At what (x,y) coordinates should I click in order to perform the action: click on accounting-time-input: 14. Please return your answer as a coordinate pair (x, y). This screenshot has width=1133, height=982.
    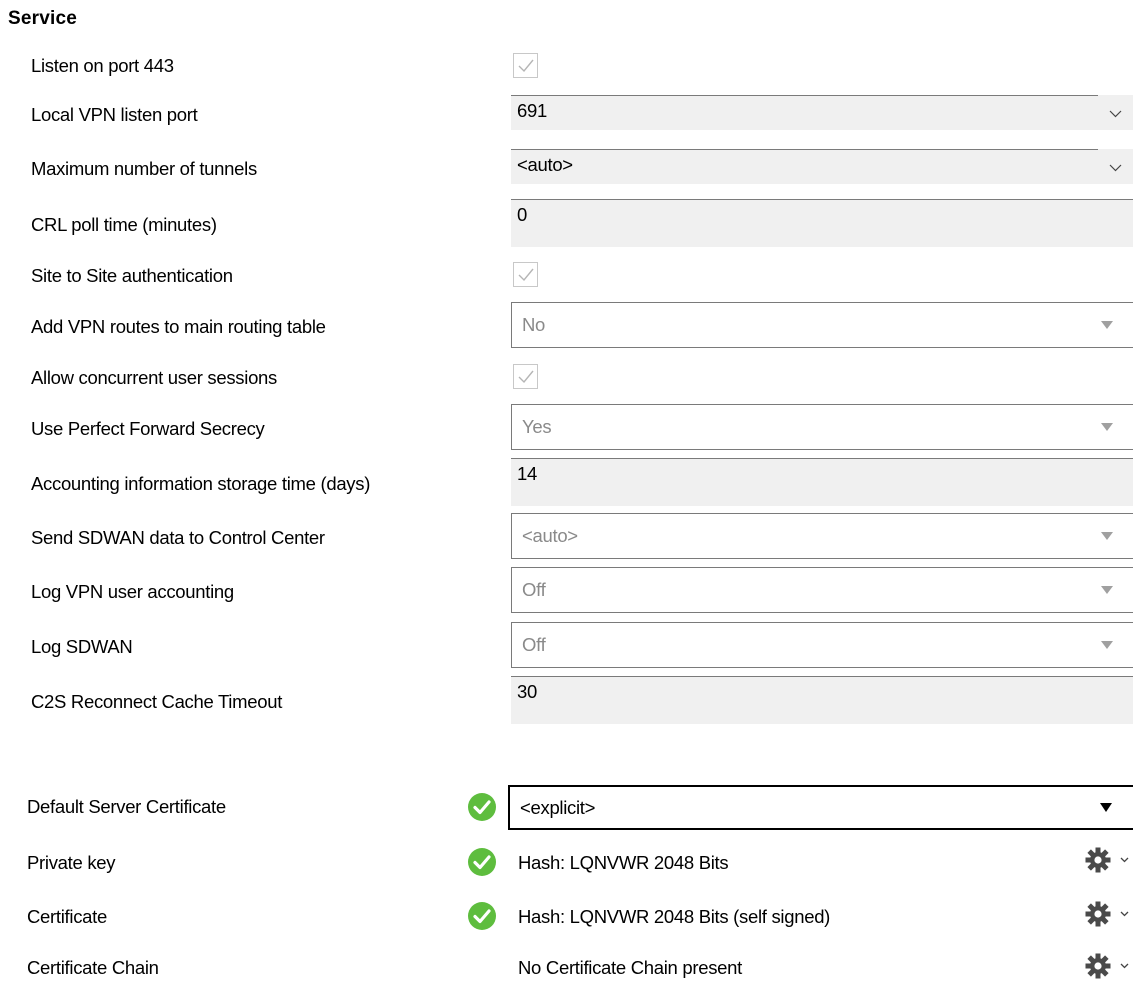
    Looking at the image, I should click on (822, 482).